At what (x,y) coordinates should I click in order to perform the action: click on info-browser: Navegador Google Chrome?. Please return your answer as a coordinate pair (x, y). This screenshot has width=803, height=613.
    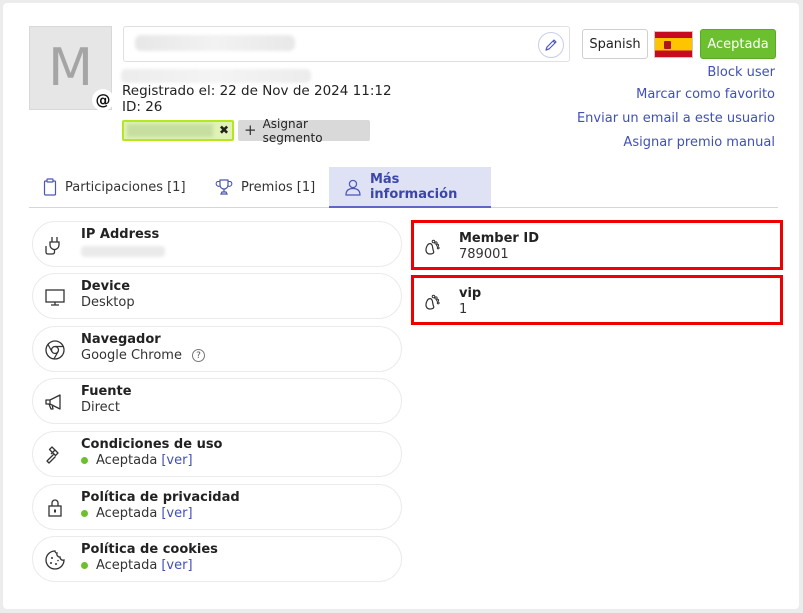
    Looking at the image, I should click on (217, 349).